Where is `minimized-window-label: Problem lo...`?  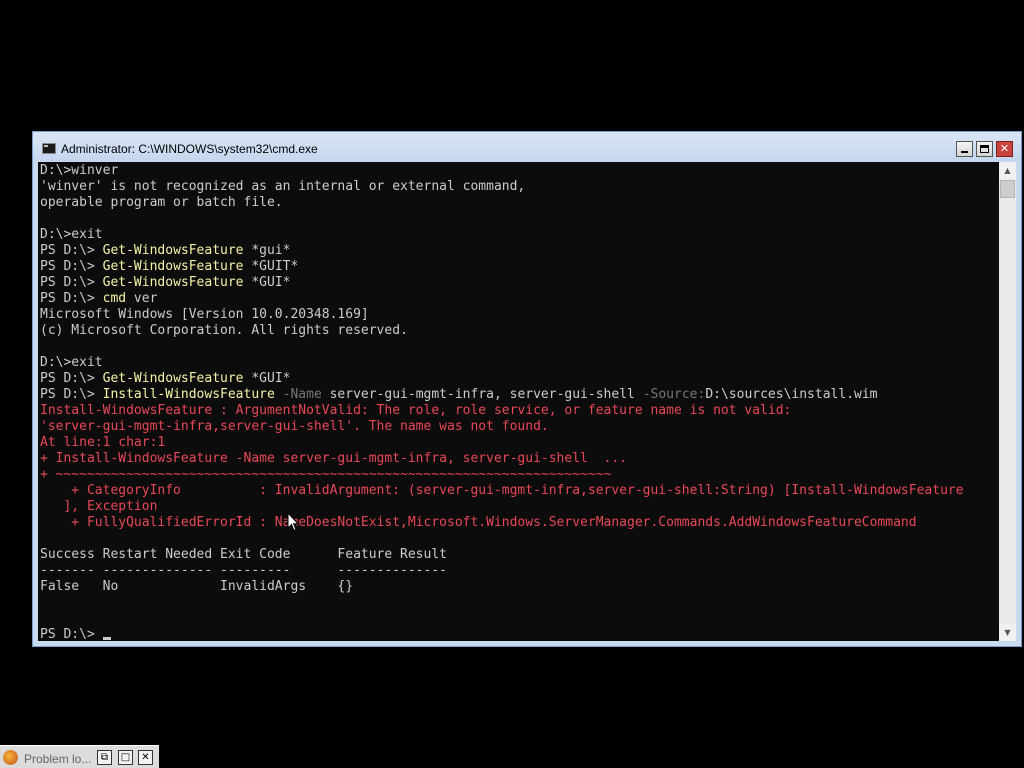
minimized-window-label: Problem lo... is located at coordinates (58, 759).